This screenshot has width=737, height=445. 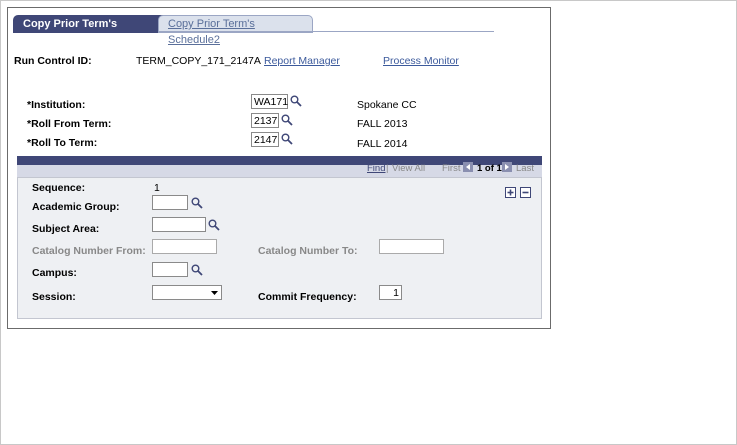 I want to click on academic-group-label: Academic Group:, so click(x=76, y=207).